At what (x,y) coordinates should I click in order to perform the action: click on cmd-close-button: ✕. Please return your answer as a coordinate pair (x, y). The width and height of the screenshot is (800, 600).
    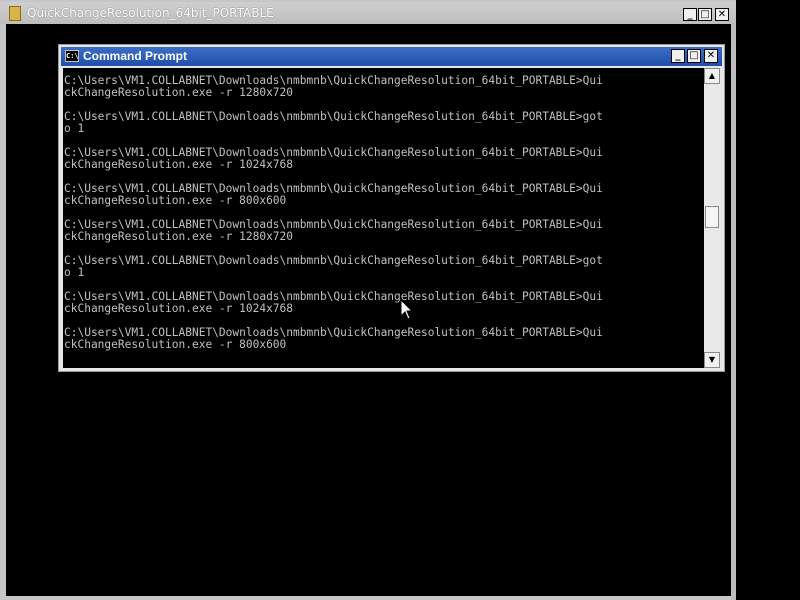
    Looking at the image, I should click on (711, 56).